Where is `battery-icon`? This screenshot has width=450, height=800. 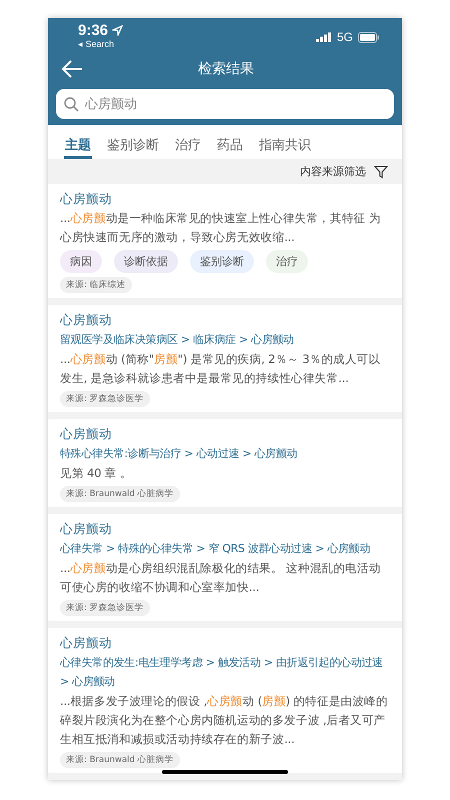 battery-icon is located at coordinates (369, 37).